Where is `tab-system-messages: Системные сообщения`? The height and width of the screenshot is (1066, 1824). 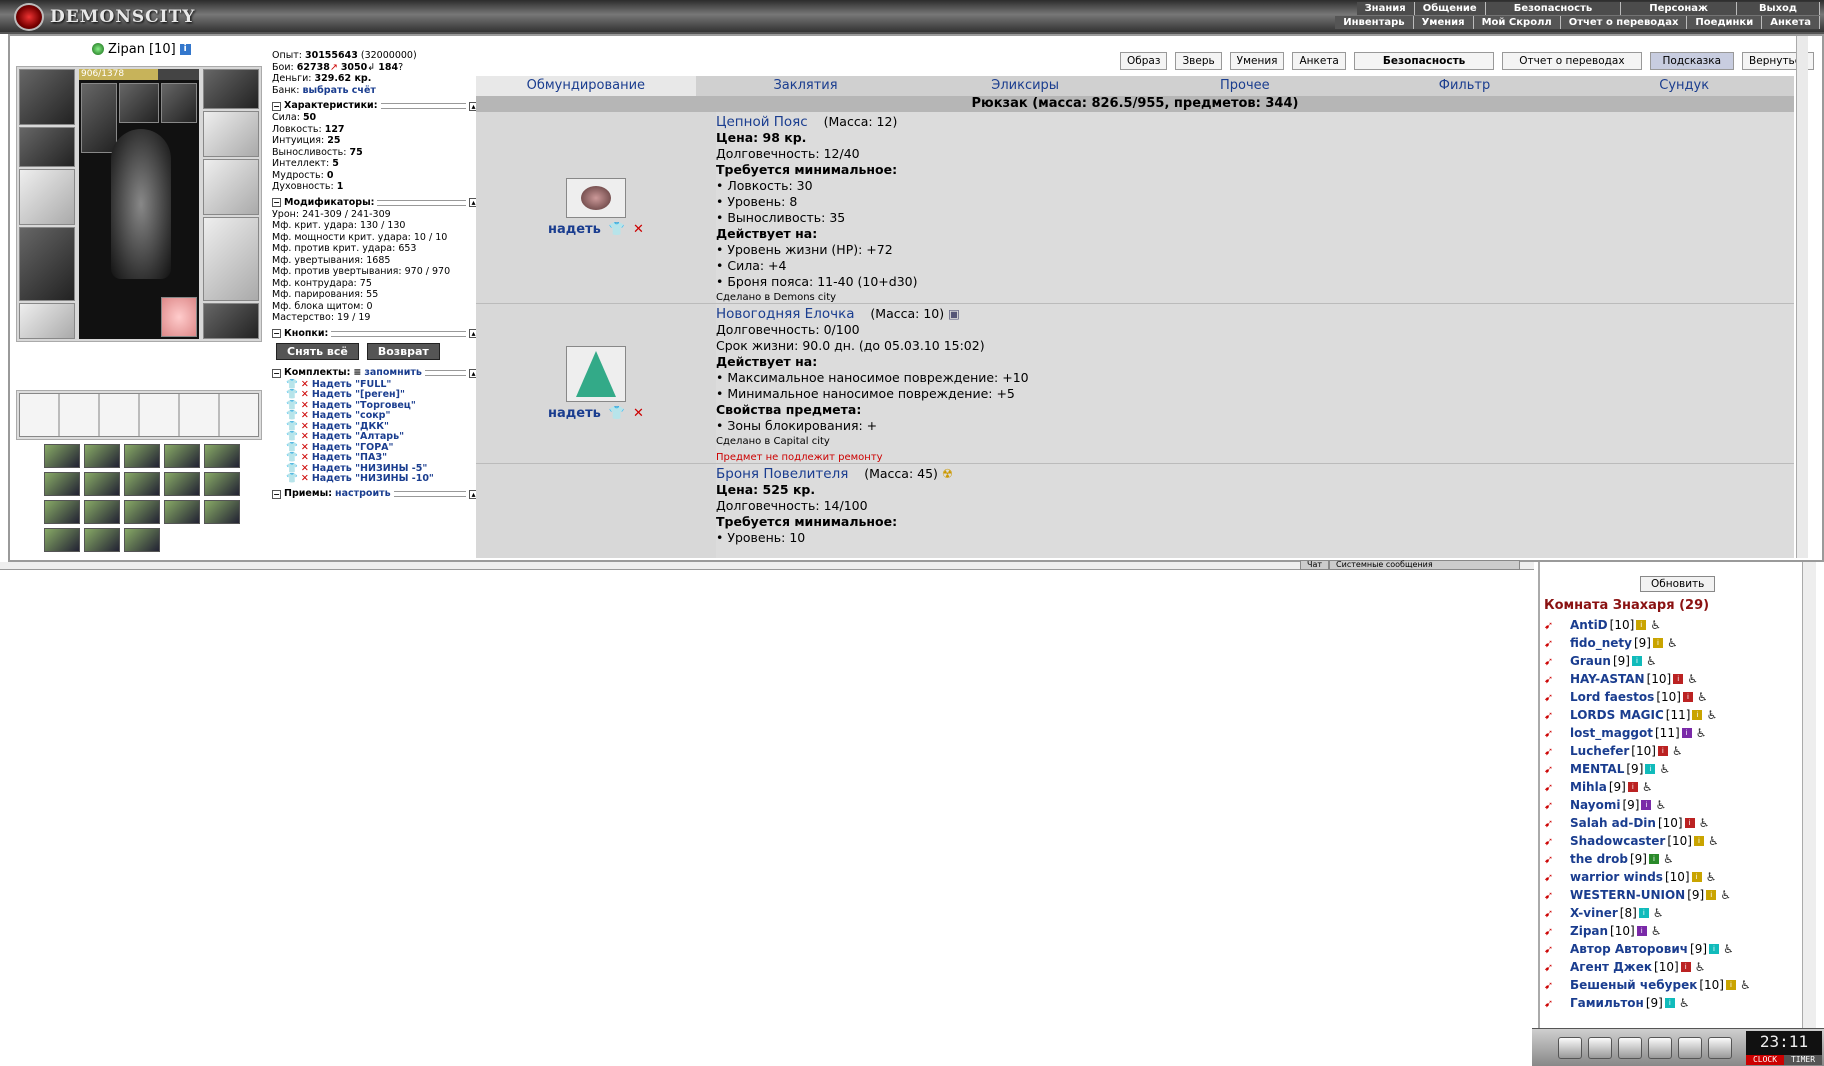
tab-system-messages: Системные сообщения is located at coordinates (1424, 565).